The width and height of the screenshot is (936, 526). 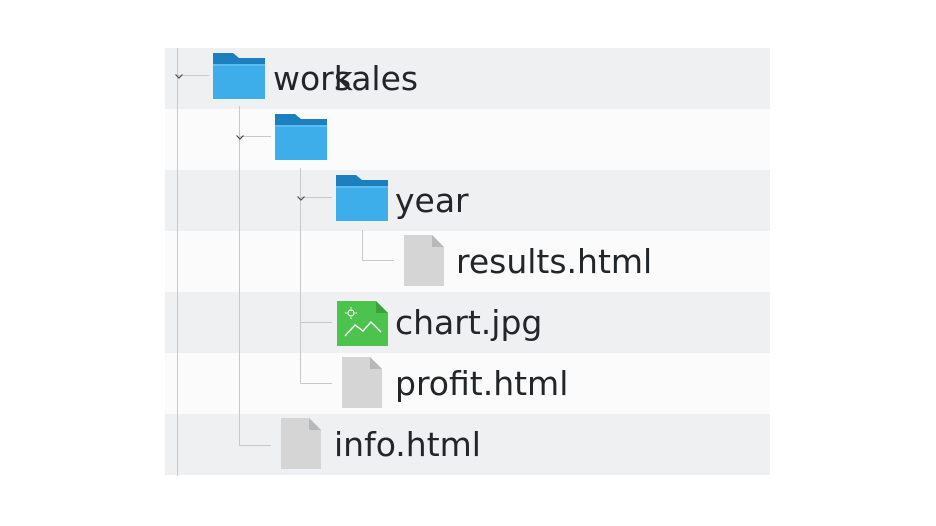 I want to click on tree-item-label: sales, so click(x=376, y=78).